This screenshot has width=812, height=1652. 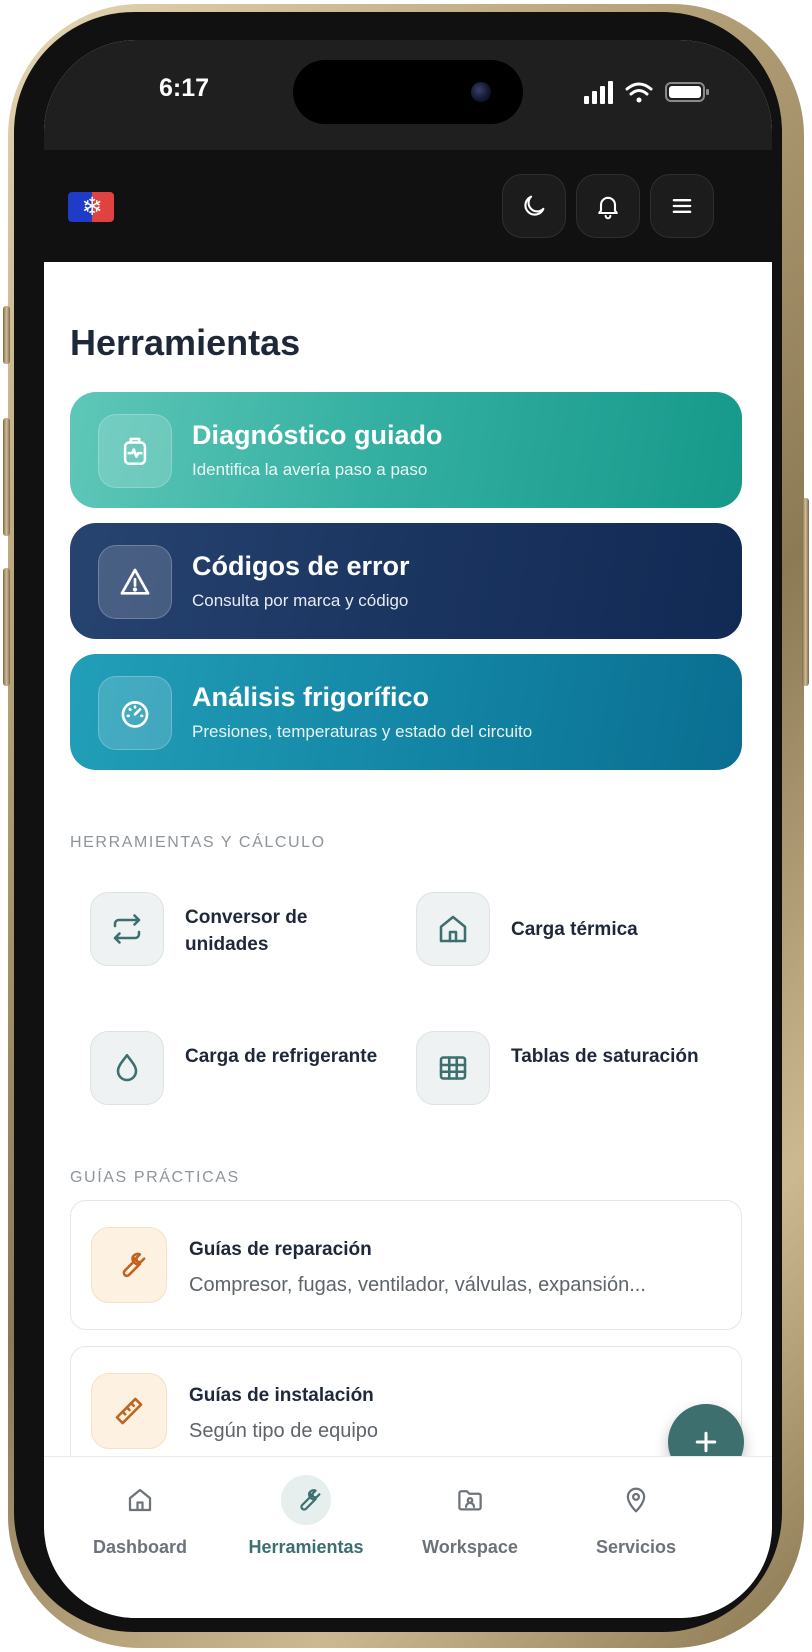 I want to click on status-bar: 6:17, so click(x=408, y=95).